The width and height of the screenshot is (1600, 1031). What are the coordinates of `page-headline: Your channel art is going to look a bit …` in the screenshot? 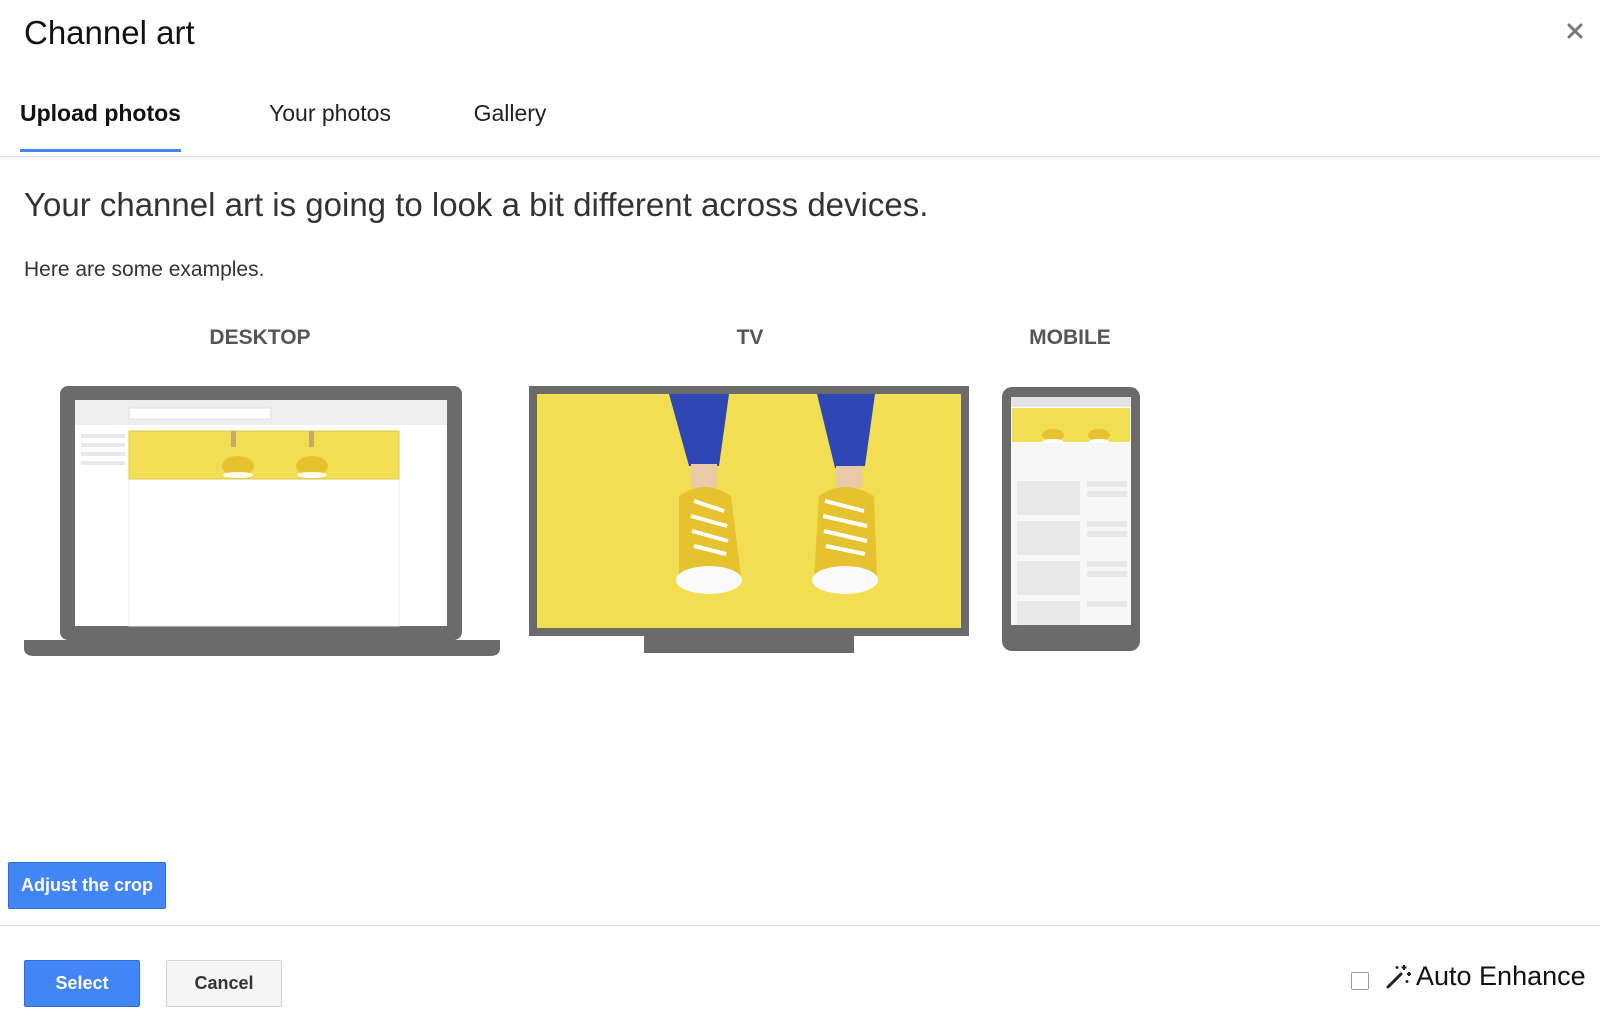 It's located at (476, 204).